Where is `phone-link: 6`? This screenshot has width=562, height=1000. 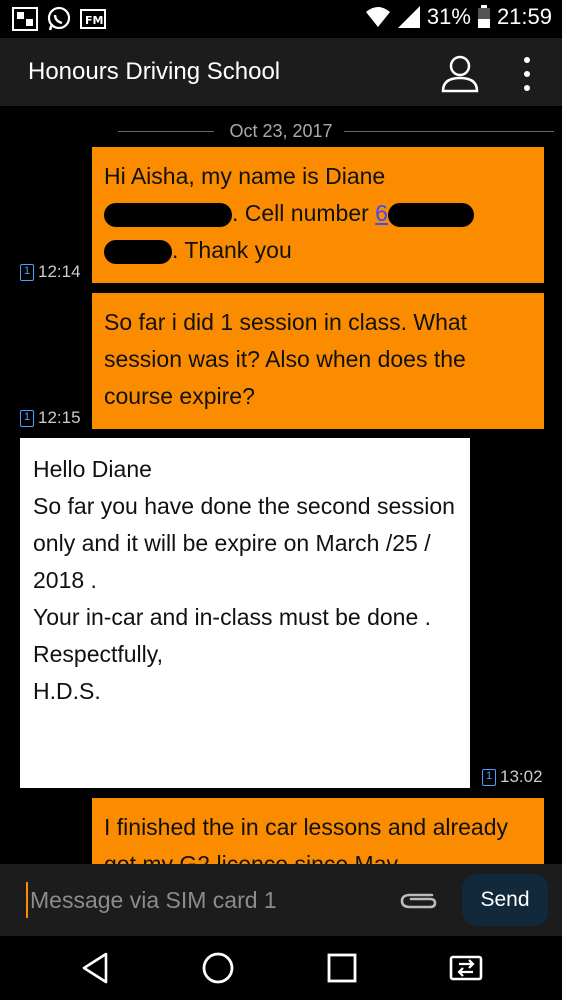 phone-link: 6 is located at coordinates (381, 213).